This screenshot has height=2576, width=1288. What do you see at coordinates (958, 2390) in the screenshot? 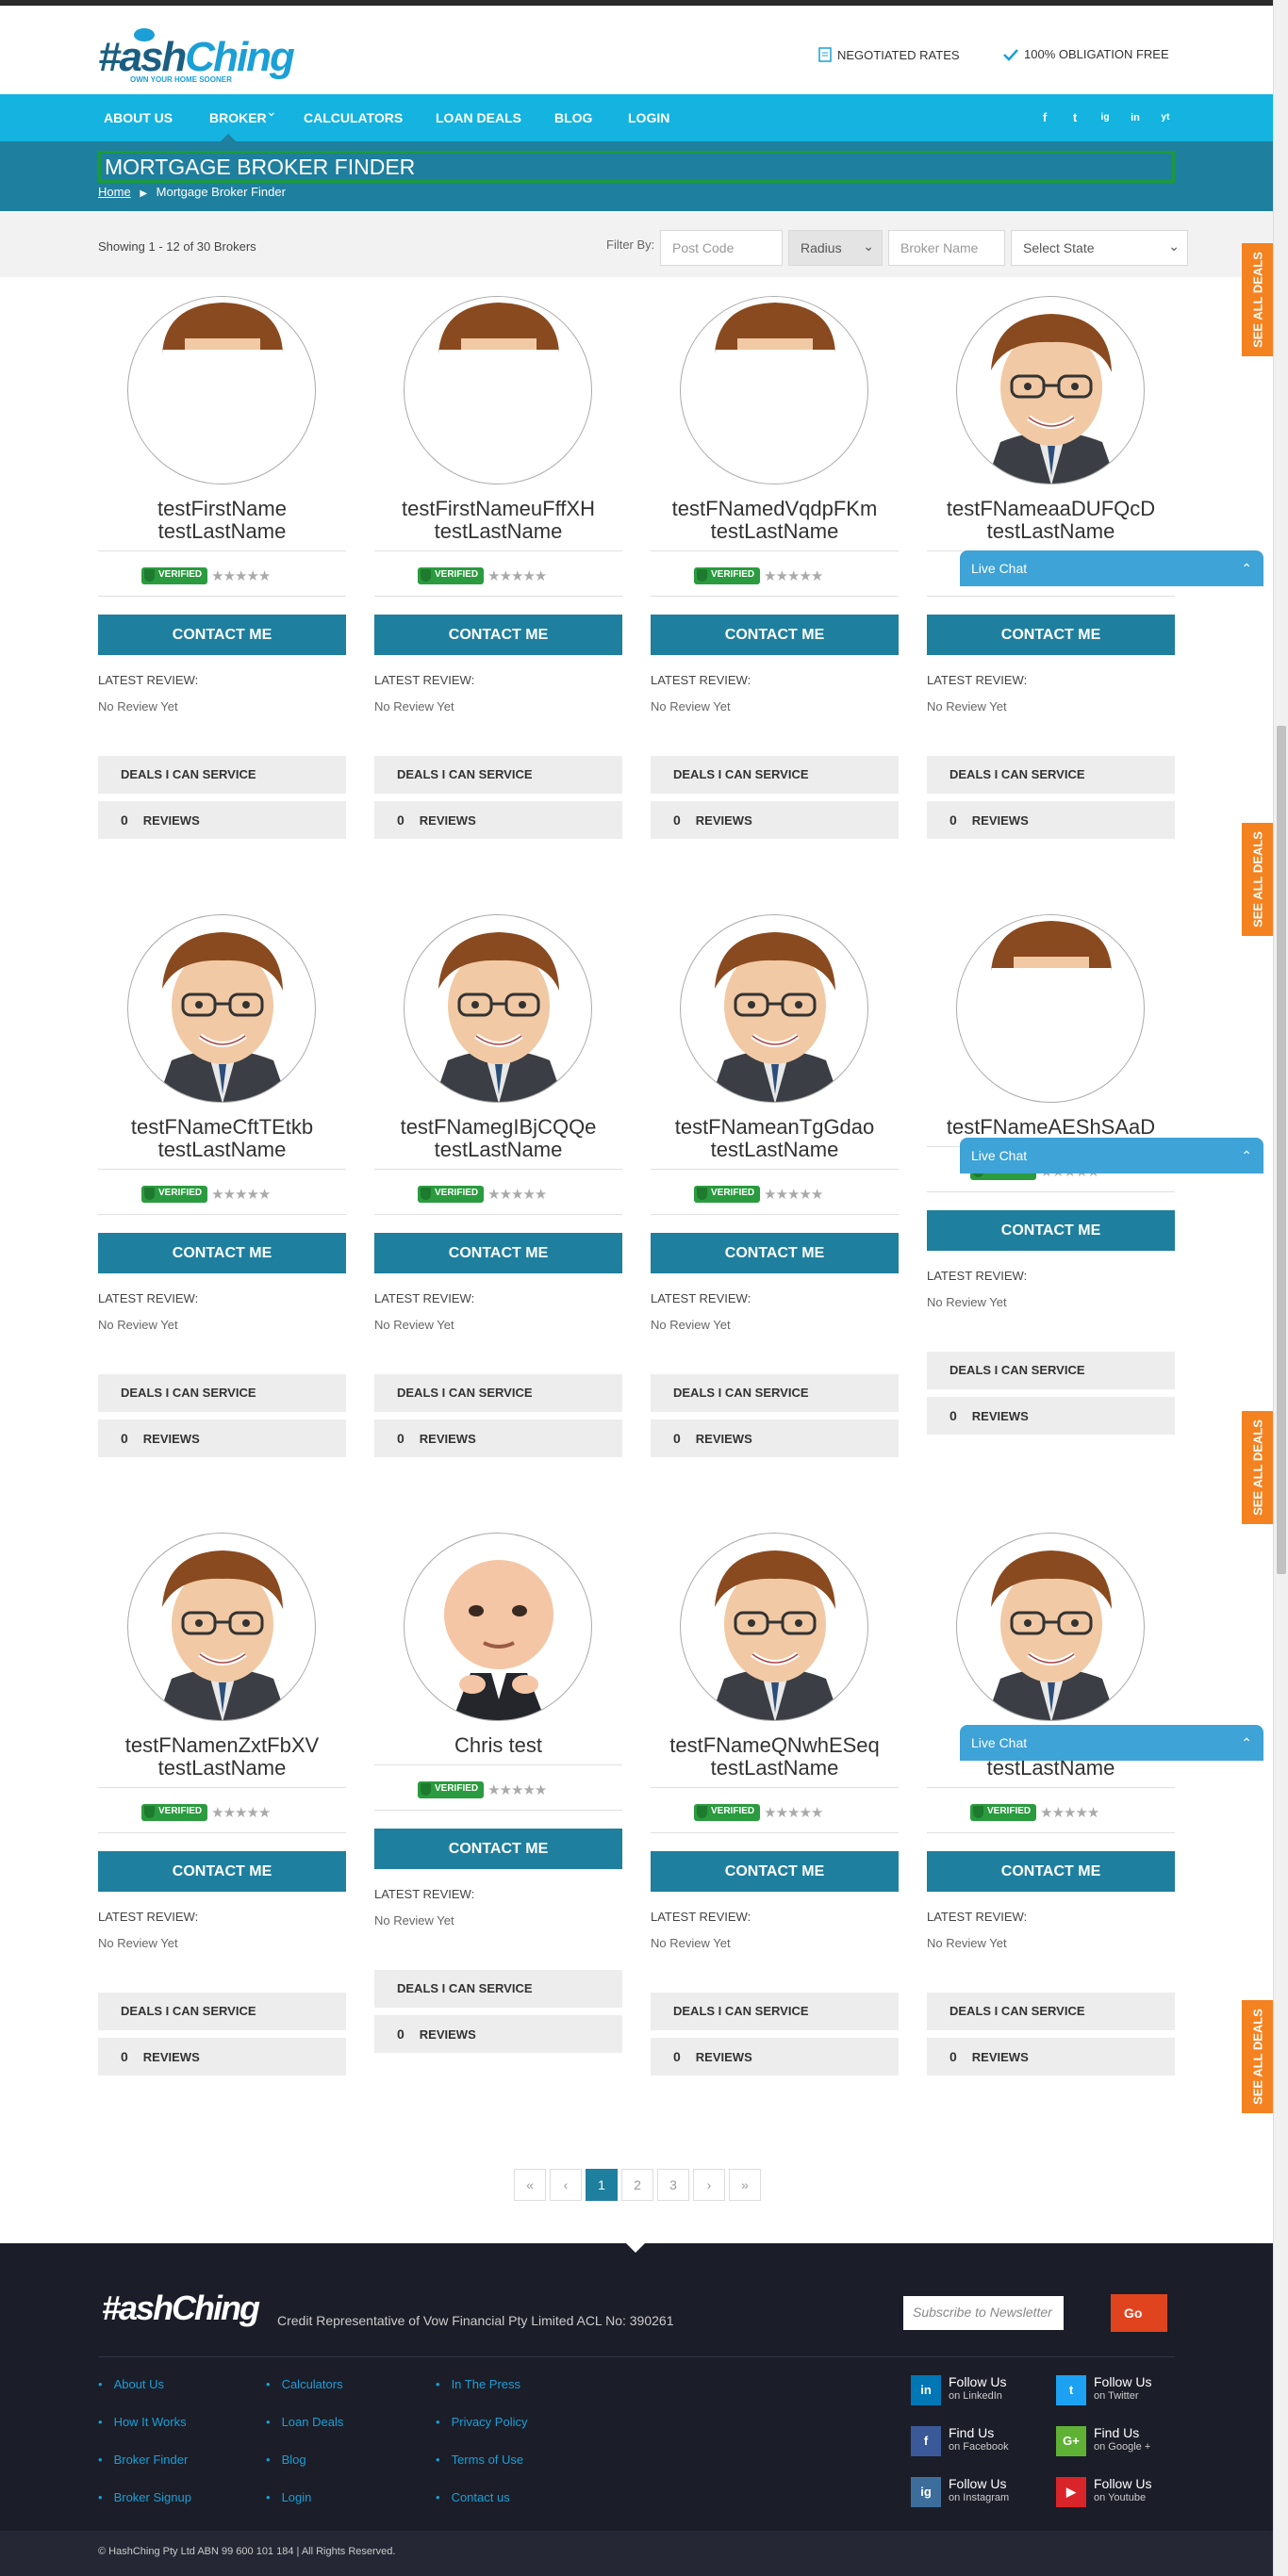
I see `footer-social-link: in Follow Us on LinkedIn` at bounding box center [958, 2390].